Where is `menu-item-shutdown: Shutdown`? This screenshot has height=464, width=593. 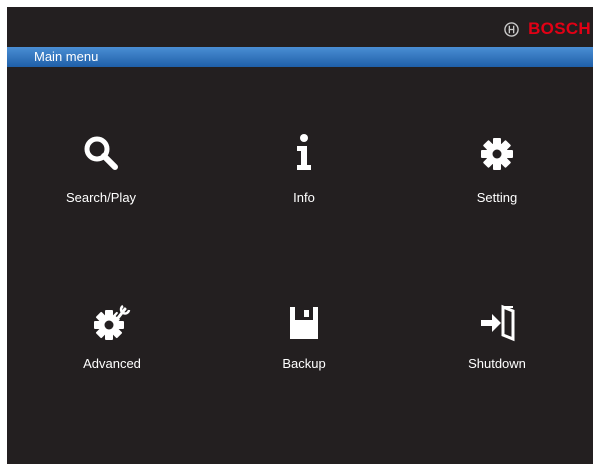
menu-item-shutdown: Shutdown is located at coordinates (497, 363).